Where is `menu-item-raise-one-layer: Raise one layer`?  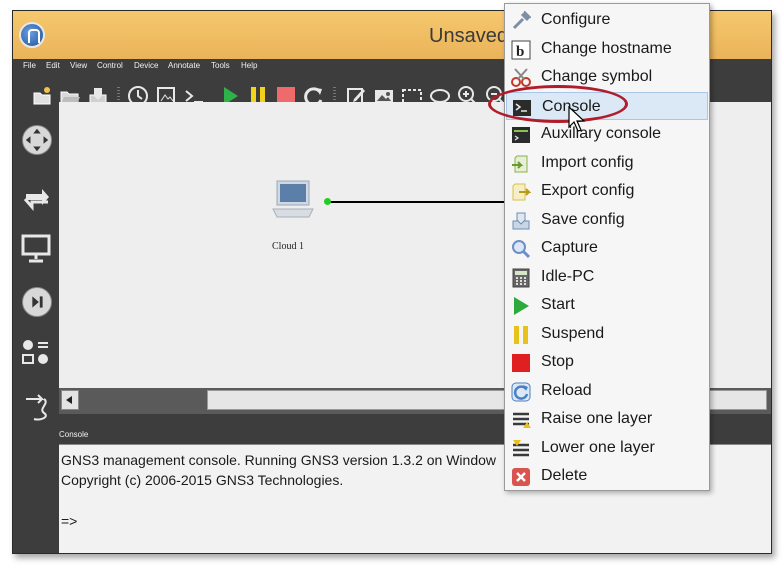
menu-item-raise-one-layer: Raise one layer is located at coordinates (607, 419).